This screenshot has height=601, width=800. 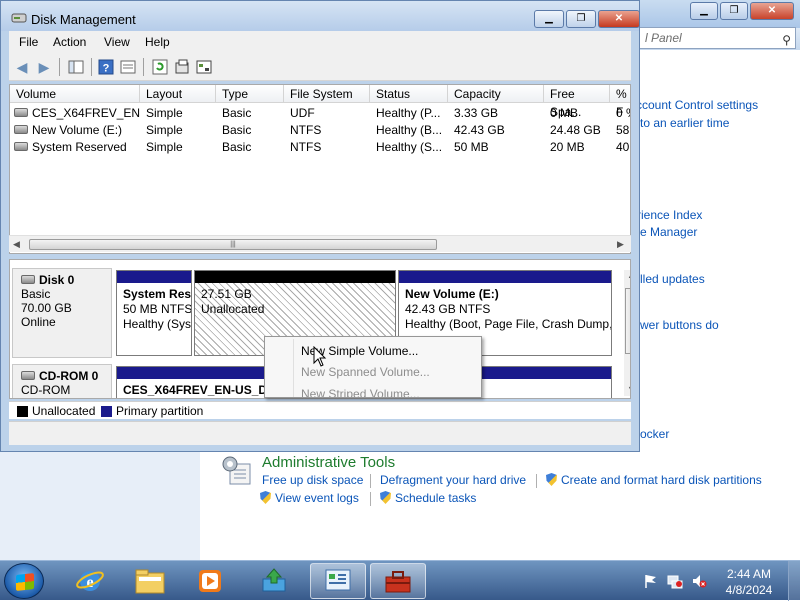 I want to click on scroll-down-icon: ▼, so click(x=628, y=389).